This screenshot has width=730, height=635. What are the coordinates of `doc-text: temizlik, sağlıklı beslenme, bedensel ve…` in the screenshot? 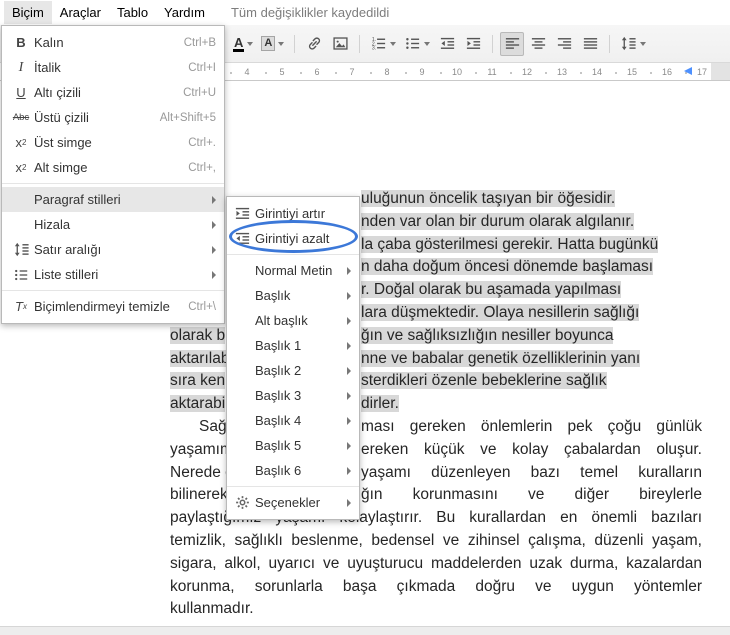 It's located at (436, 540).